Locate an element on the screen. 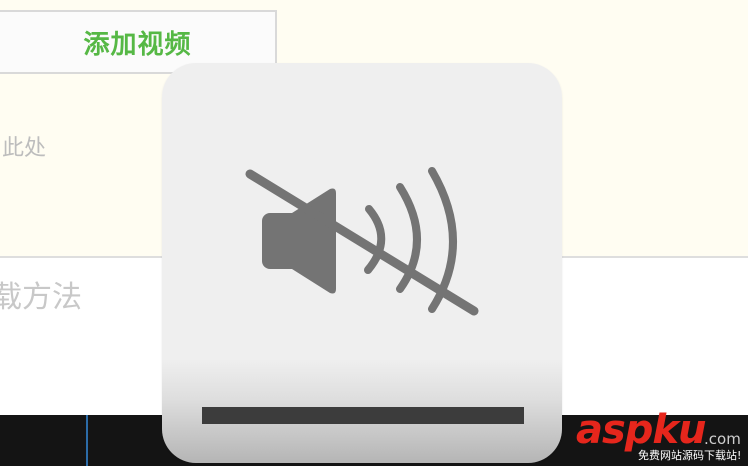 The image size is (748, 466). method-heading: 载方法 is located at coordinates (41, 297).